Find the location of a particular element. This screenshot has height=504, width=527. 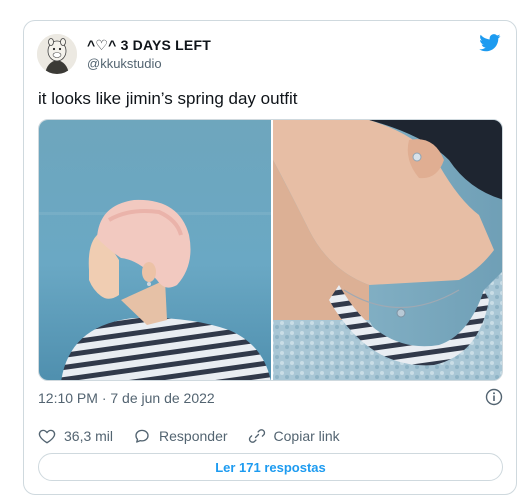

tweet-timestamp: 12:10 PM · 7 de jun de 2022 is located at coordinates (126, 398).